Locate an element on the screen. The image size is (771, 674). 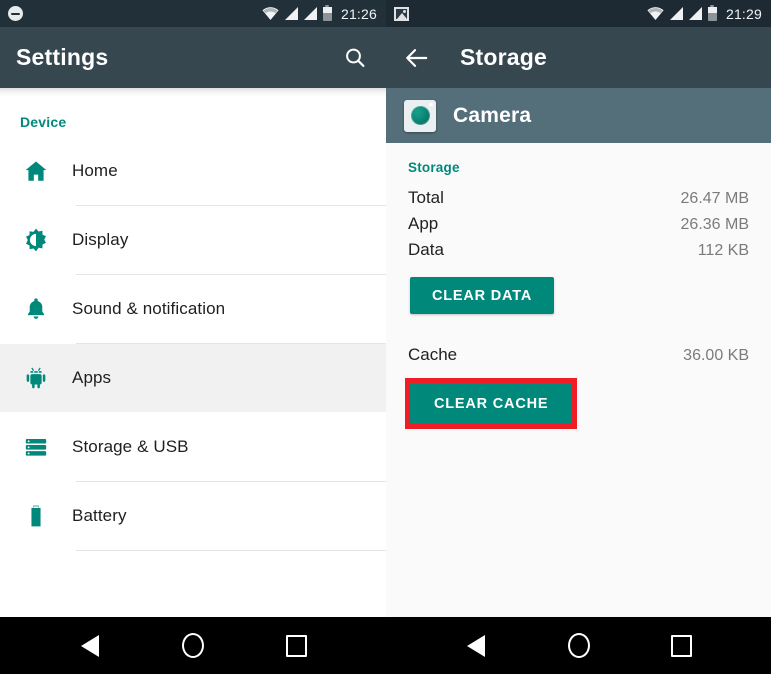
back-button is located at coordinates (417, 58).